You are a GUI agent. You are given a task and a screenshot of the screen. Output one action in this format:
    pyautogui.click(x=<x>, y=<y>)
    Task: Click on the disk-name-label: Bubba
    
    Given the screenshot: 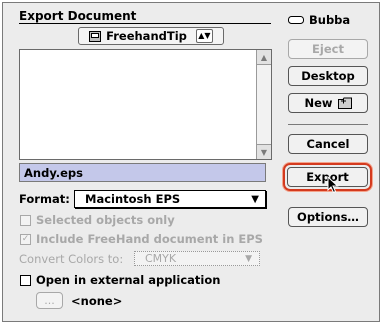 What is the action you would take?
    pyautogui.click(x=330, y=20)
    